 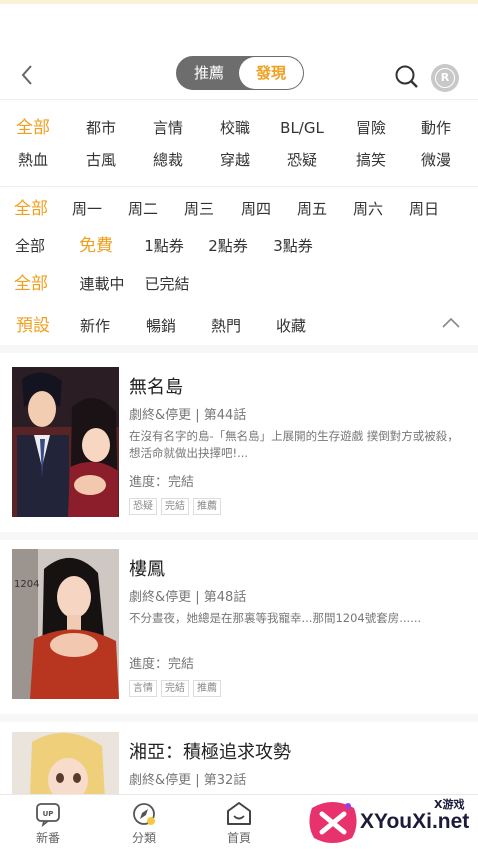 I want to click on tab-discover: 發現, so click(x=271, y=73).